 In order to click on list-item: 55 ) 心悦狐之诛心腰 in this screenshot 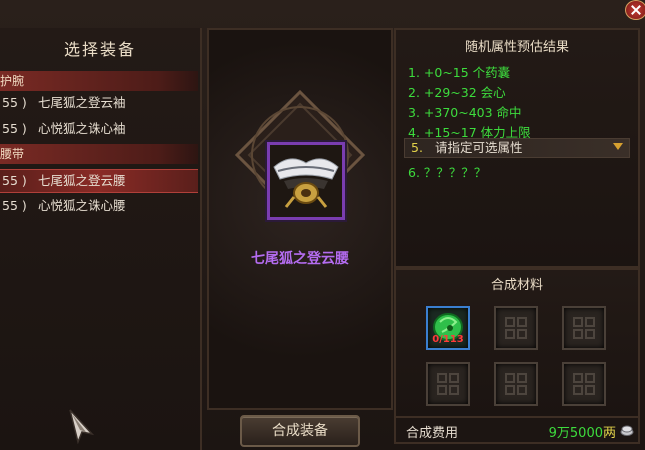, I will do `click(99, 206)`.